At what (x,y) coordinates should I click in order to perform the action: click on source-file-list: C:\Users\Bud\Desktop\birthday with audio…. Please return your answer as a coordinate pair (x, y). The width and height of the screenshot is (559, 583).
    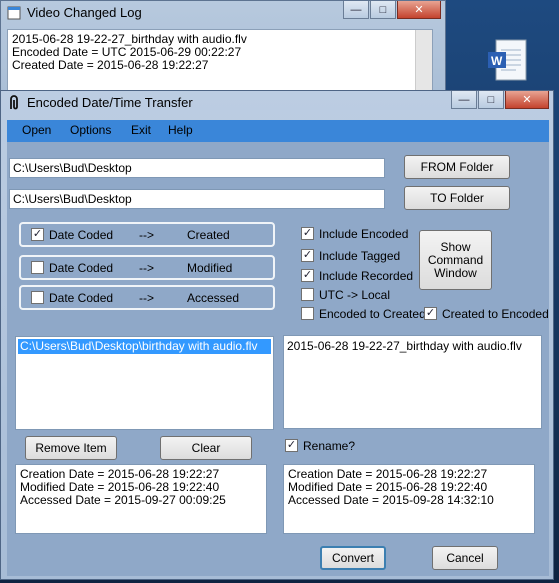
    Looking at the image, I should click on (144, 383).